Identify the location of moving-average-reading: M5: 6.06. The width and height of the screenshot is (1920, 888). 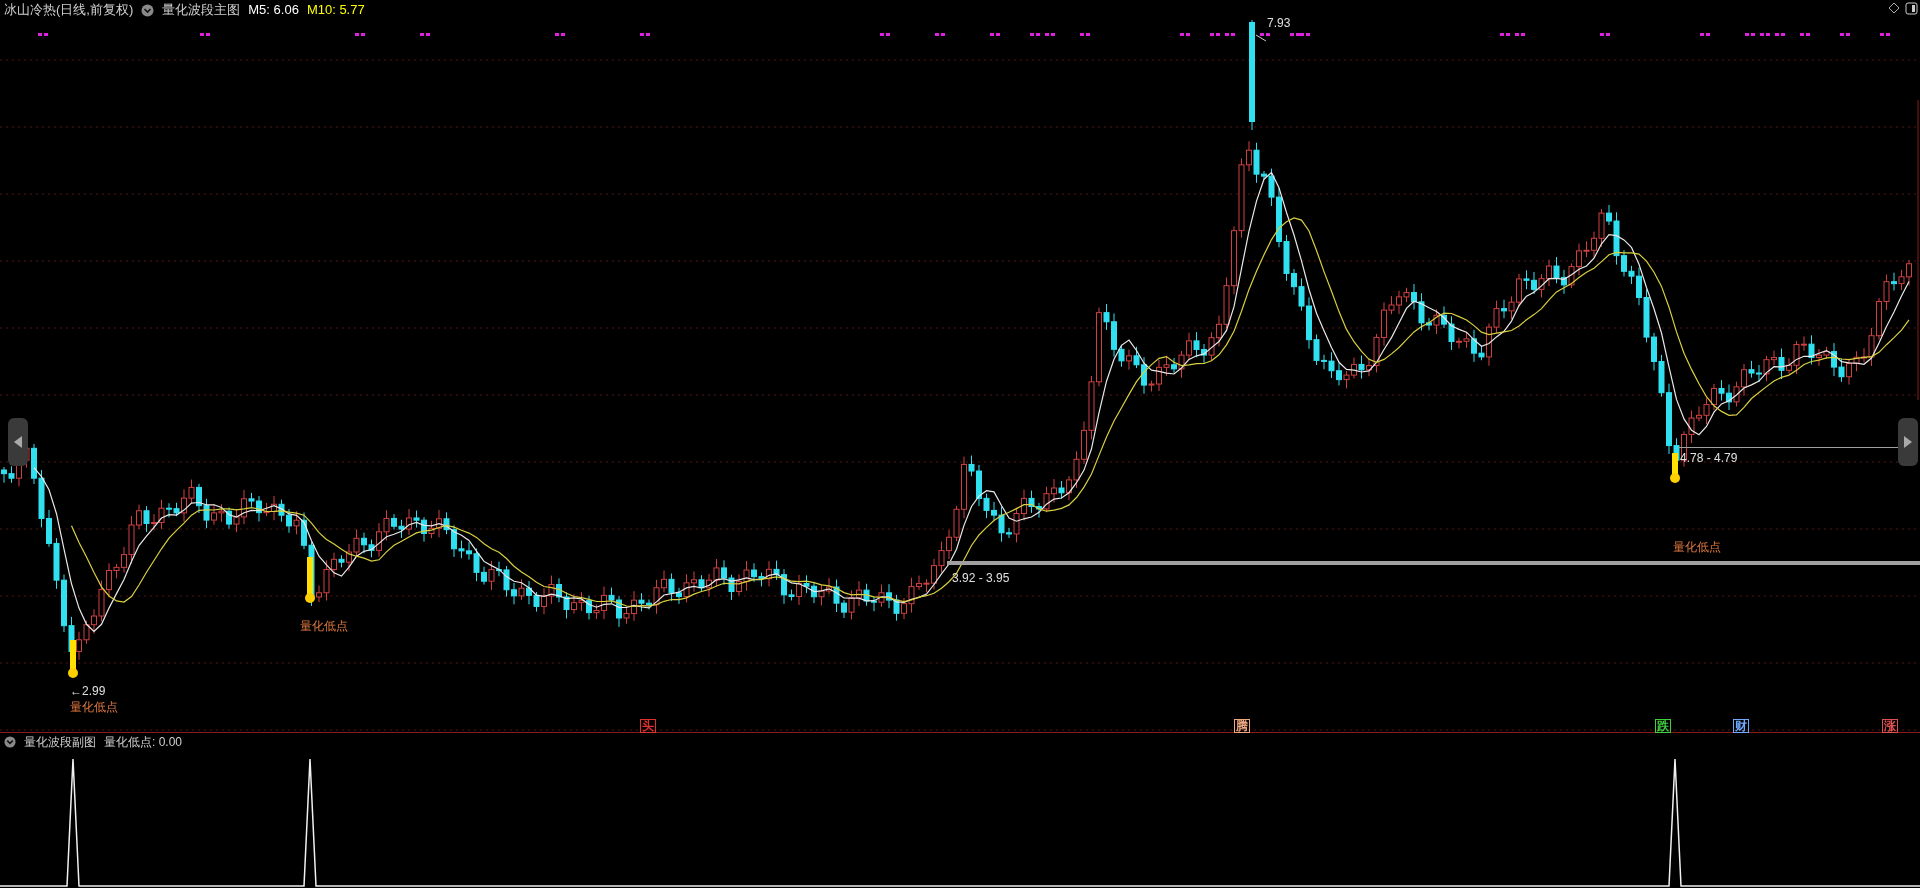
(273, 10).